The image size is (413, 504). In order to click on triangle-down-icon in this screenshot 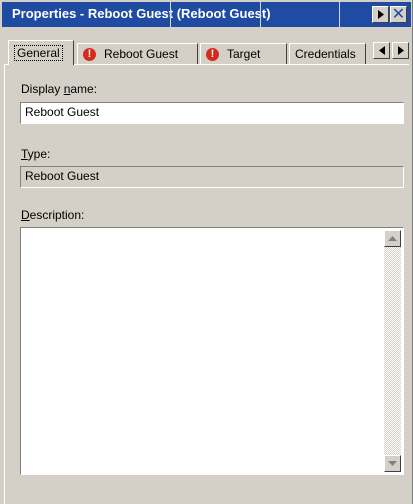, I will do `click(392, 463)`.